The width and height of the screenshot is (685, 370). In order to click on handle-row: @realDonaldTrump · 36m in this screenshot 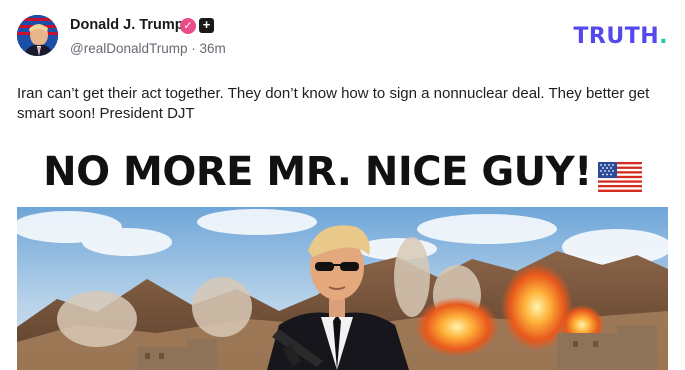, I will do `click(148, 48)`.